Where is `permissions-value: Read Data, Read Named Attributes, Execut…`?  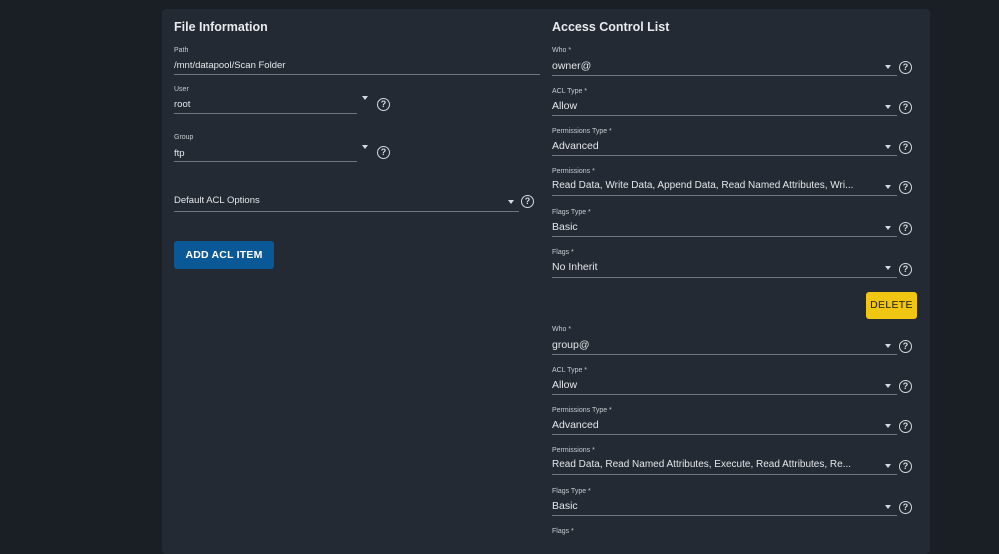 permissions-value: Read Data, Read Named Attributes, Execut… is located at coordinates (702, 464).